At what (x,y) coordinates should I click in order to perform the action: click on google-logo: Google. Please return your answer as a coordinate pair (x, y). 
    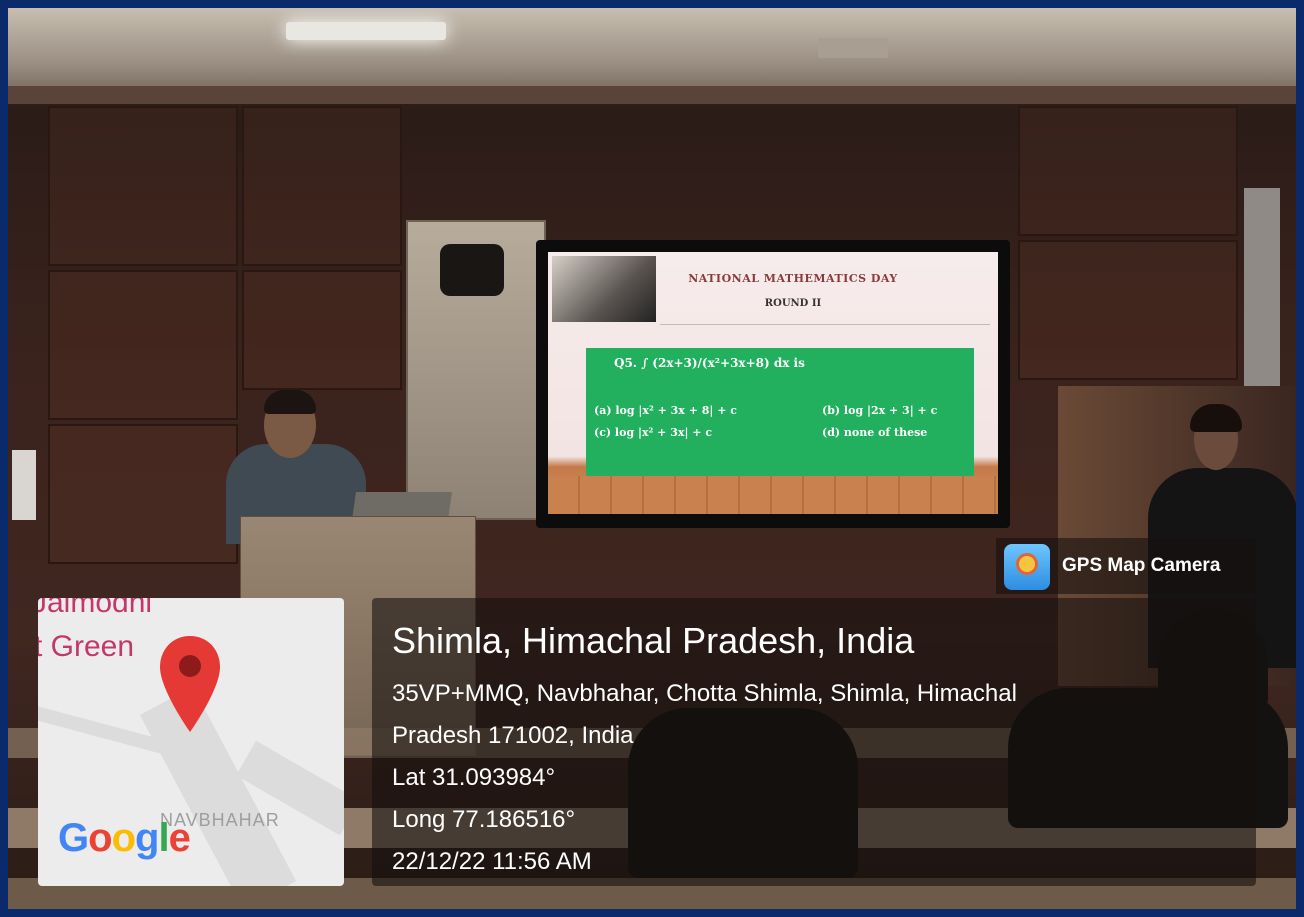
    Looking at the image, I should click on (124, 838).